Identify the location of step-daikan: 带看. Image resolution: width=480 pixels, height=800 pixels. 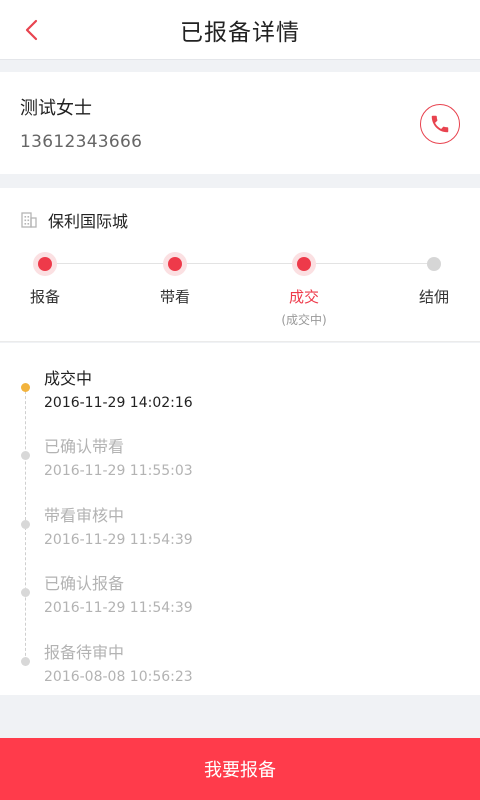
(175, 279).